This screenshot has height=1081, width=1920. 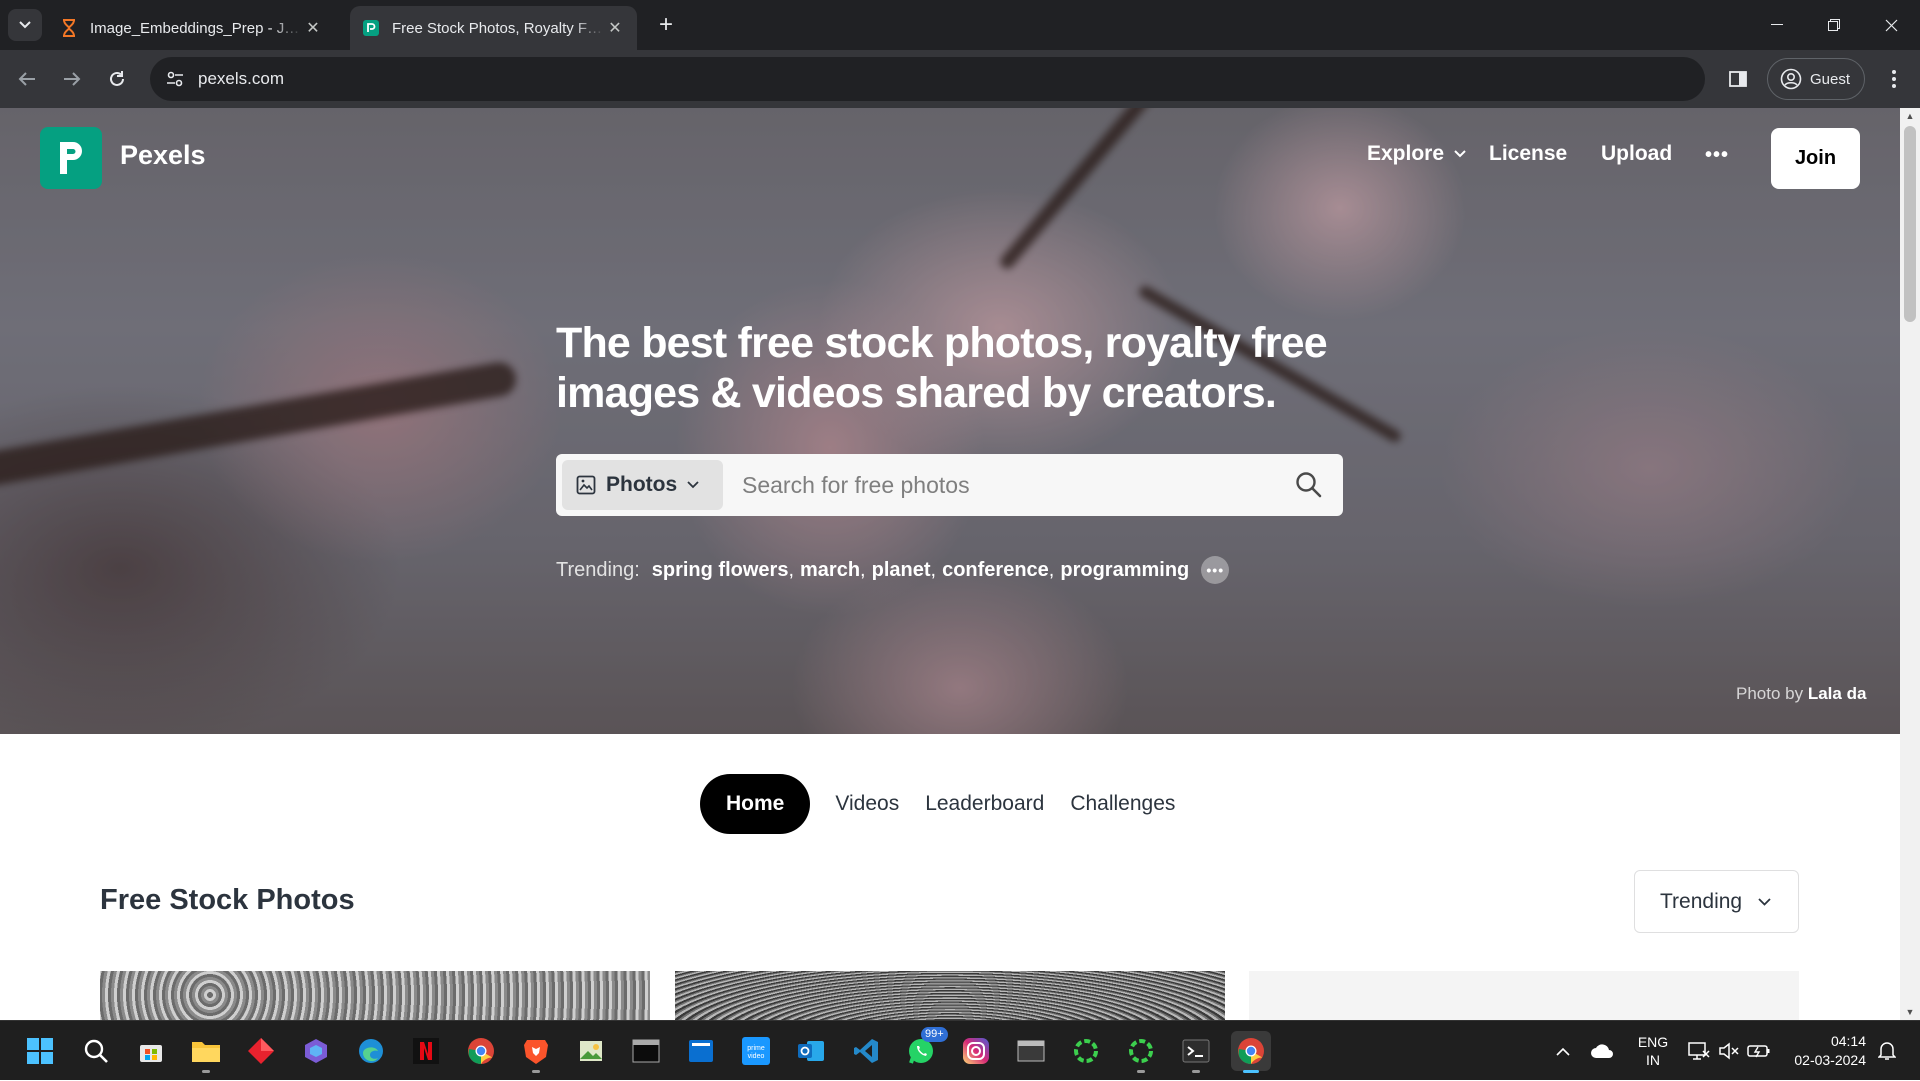 What do you see at coordinates (1887, 1051) in the screenshot?
I see `notification-bell-icon` at bounding box center [1887, 1051].